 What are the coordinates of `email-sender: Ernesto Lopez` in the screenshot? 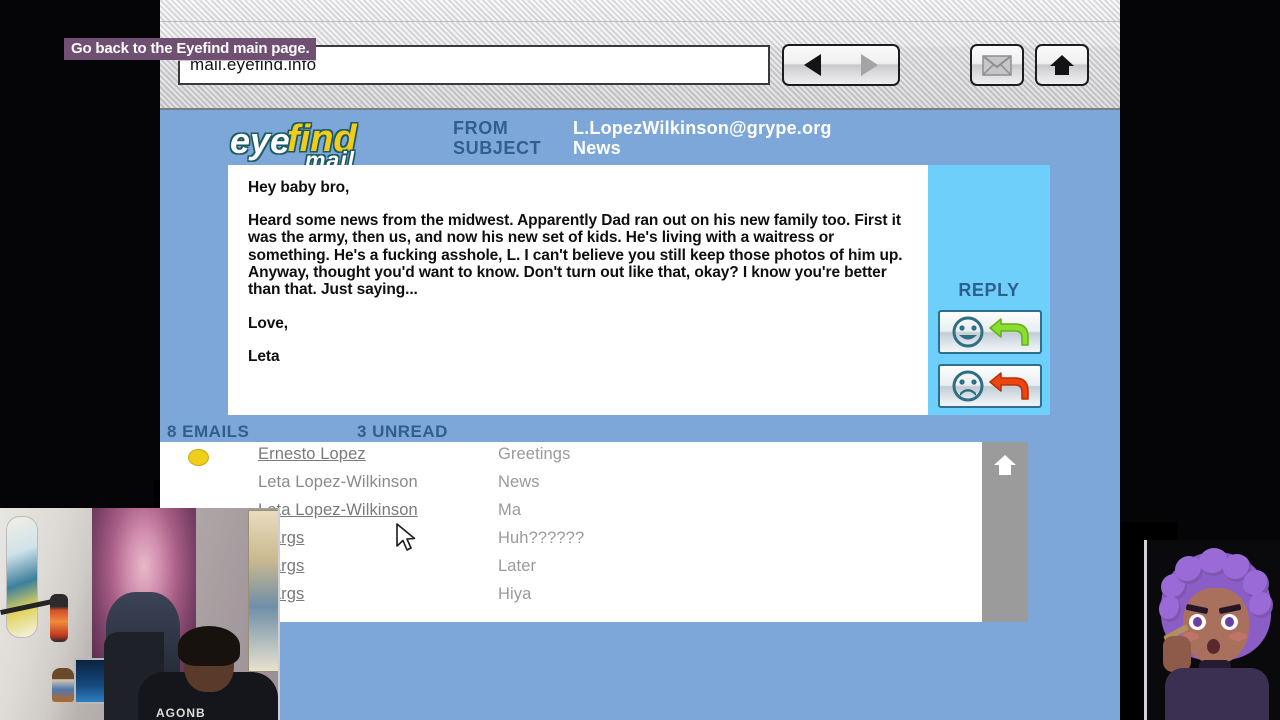 It's located at (312, 454).